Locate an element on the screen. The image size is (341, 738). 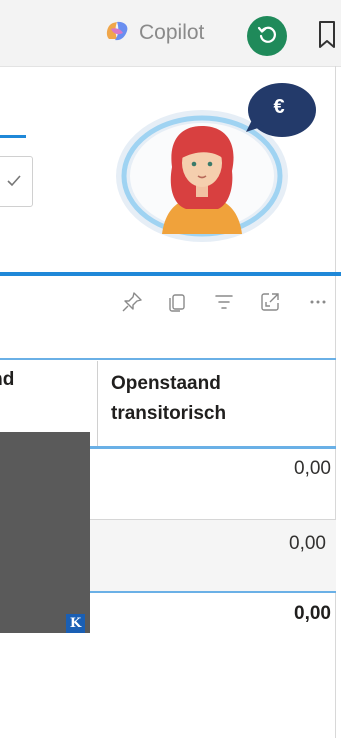
dropdown-field is located at coordinates (16, 181).